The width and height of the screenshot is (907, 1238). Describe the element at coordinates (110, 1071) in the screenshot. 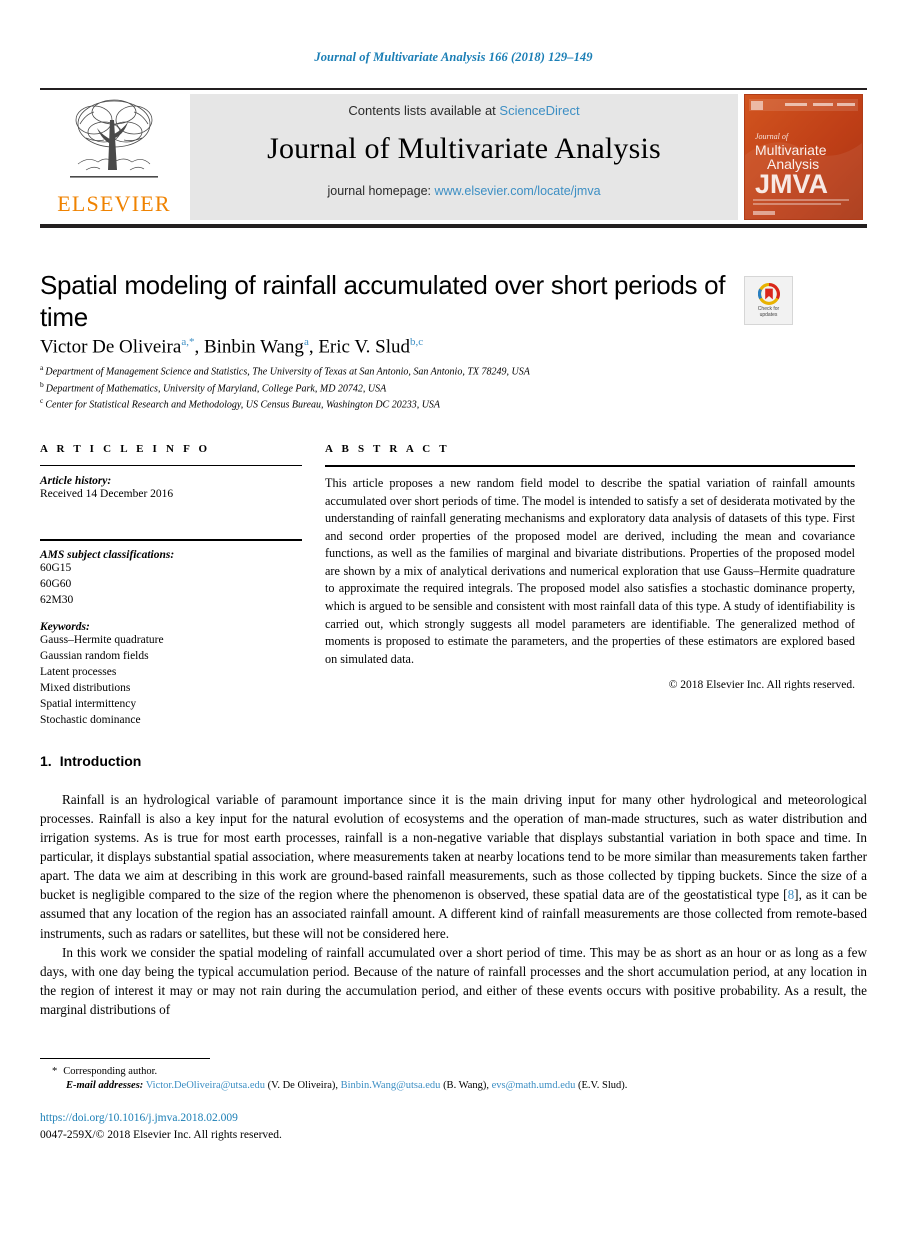

I see `corresponding-author-text: Corresponding author.` at that location.